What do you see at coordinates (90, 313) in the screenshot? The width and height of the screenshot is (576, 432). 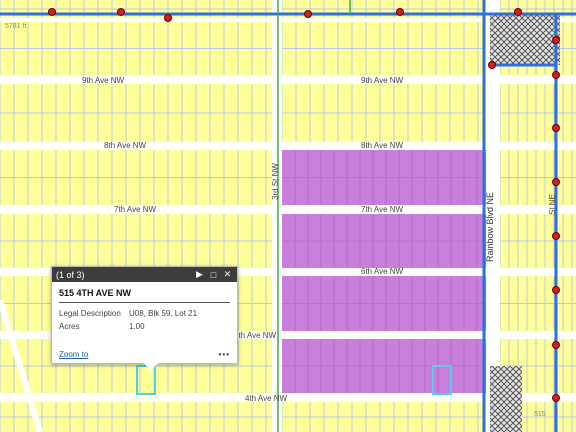 I see `attribute-label: Legal Description` at bounding box center [90, 313].